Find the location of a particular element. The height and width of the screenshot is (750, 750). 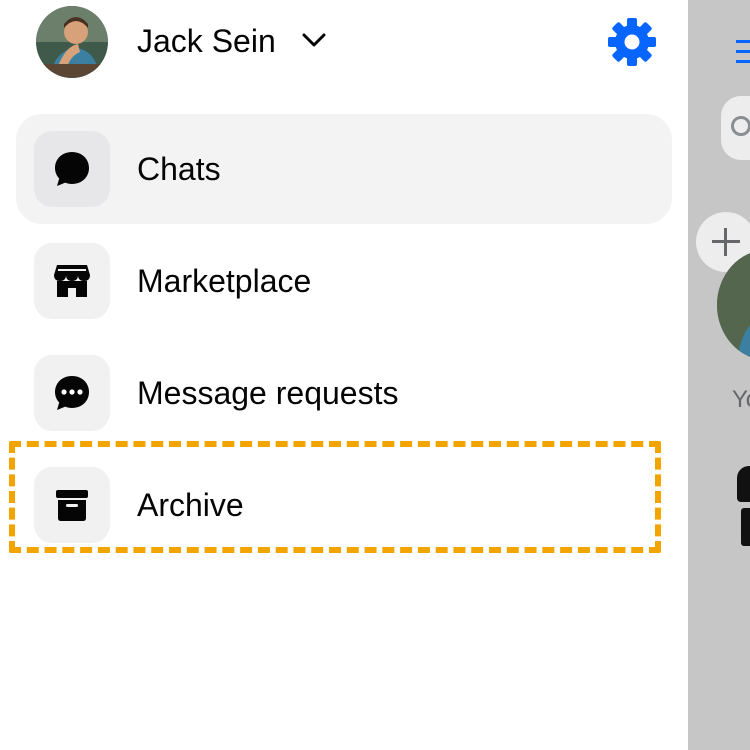

menu-icon is located at coordinates (743, 52).